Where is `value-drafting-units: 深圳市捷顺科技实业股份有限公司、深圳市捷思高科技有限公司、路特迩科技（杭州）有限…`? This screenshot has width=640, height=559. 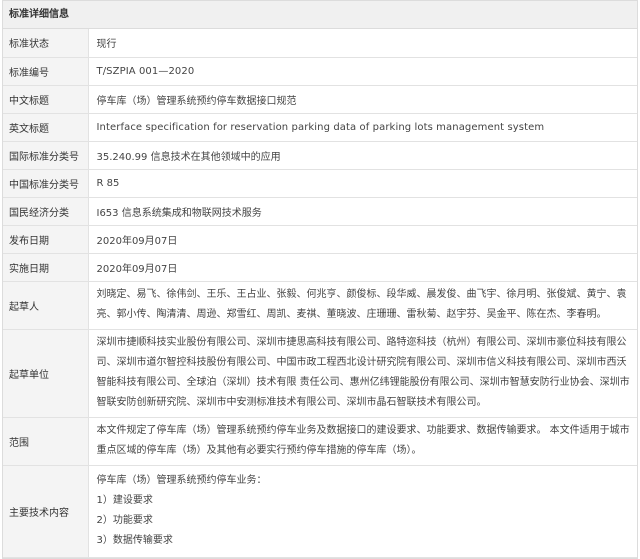 value-drafting-units: 深圳市捷顺科技实业股份有限公司、深圳市捷思高科技有限公司、路特迩科技（杭州）有限… is located at coordinates (362, 373).